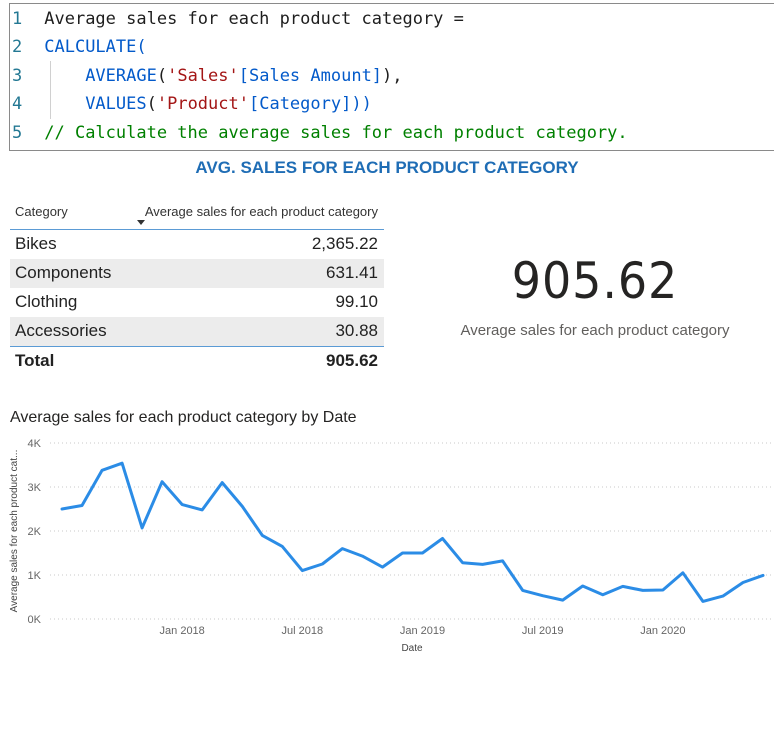 This screenshot has height=729, width=774. I want to click on row-category: Clothing, so click(46, 301).